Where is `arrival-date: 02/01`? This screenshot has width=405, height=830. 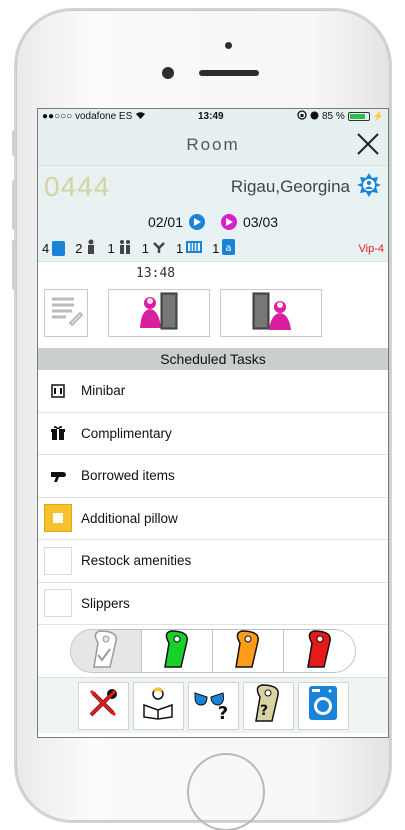
arrival-date: 02/01 is located at coordinates (165, 222).